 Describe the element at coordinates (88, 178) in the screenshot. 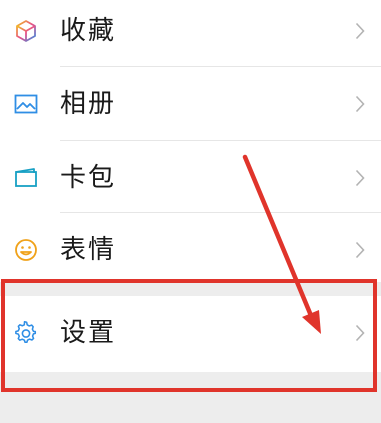

I see `menu-item-label: 卡包` at that location.